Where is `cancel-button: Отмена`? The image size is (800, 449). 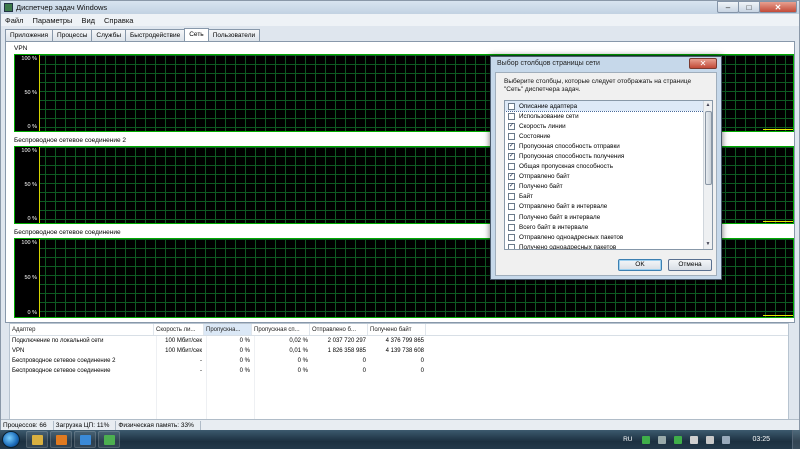 cancel-button: Отмена is located at coordinates (690, 265).